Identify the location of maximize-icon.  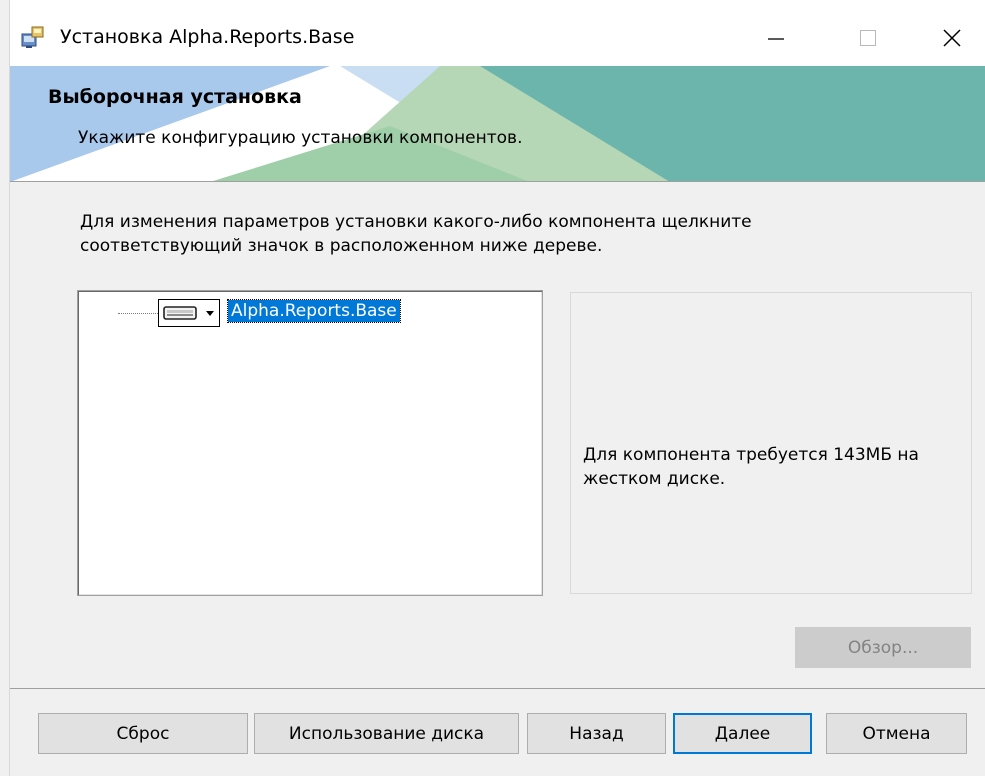
(868, 38).